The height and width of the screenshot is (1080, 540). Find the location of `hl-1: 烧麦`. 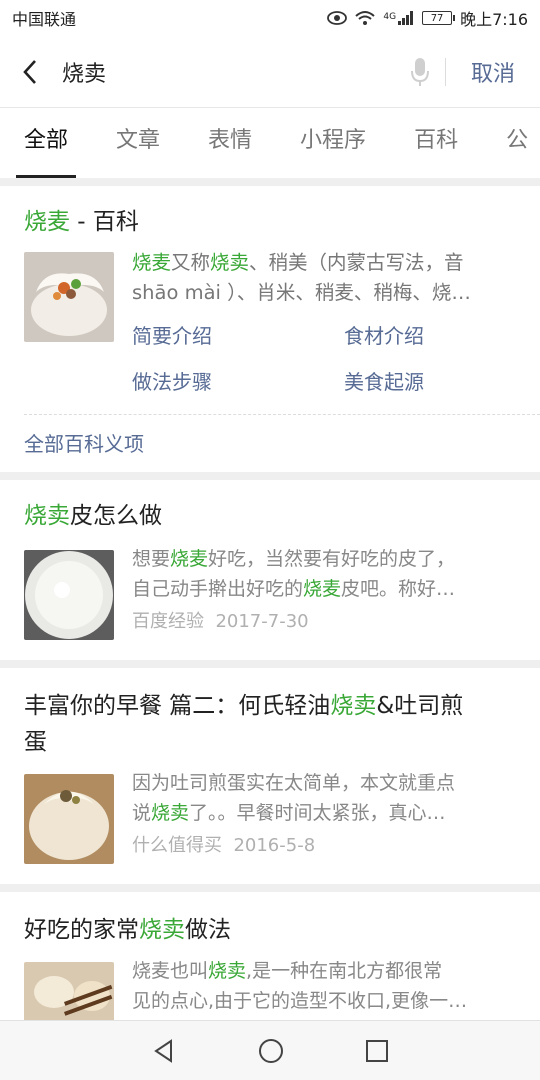

hl-1: 烧麦 is located at coordinates (152, 262).